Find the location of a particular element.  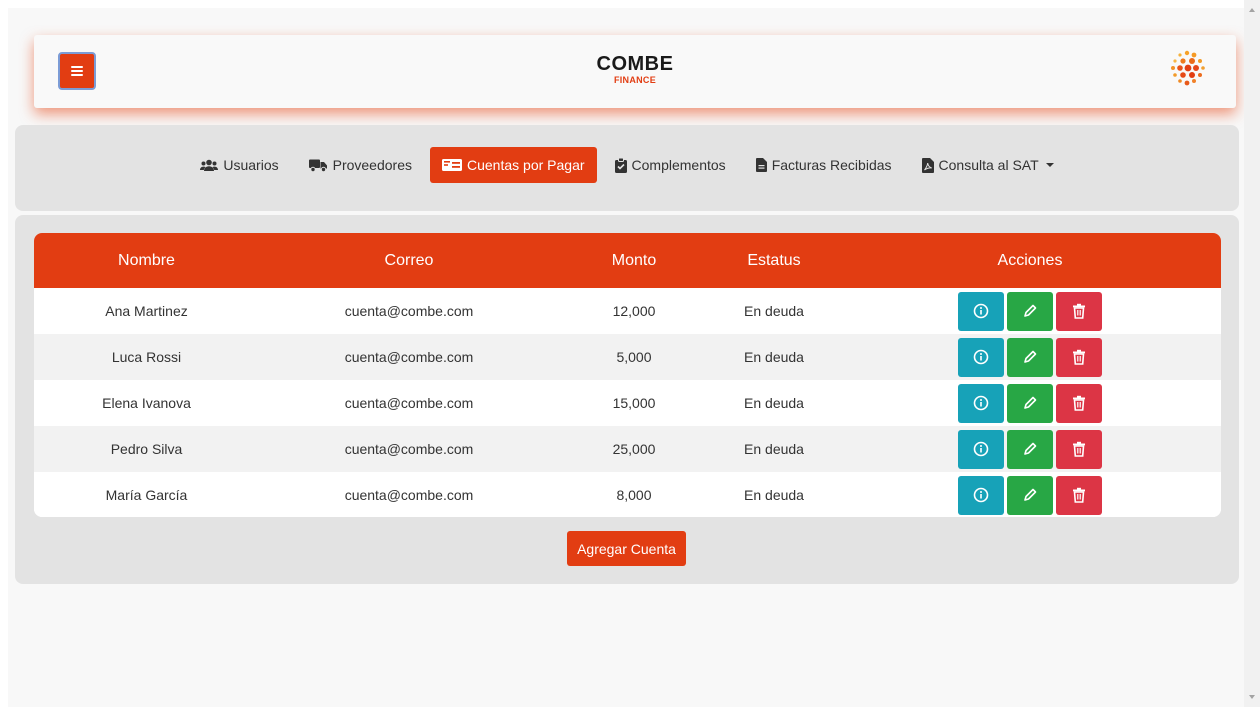

cell-nombre: Pedro Silva is located at coordinates (146, 449).